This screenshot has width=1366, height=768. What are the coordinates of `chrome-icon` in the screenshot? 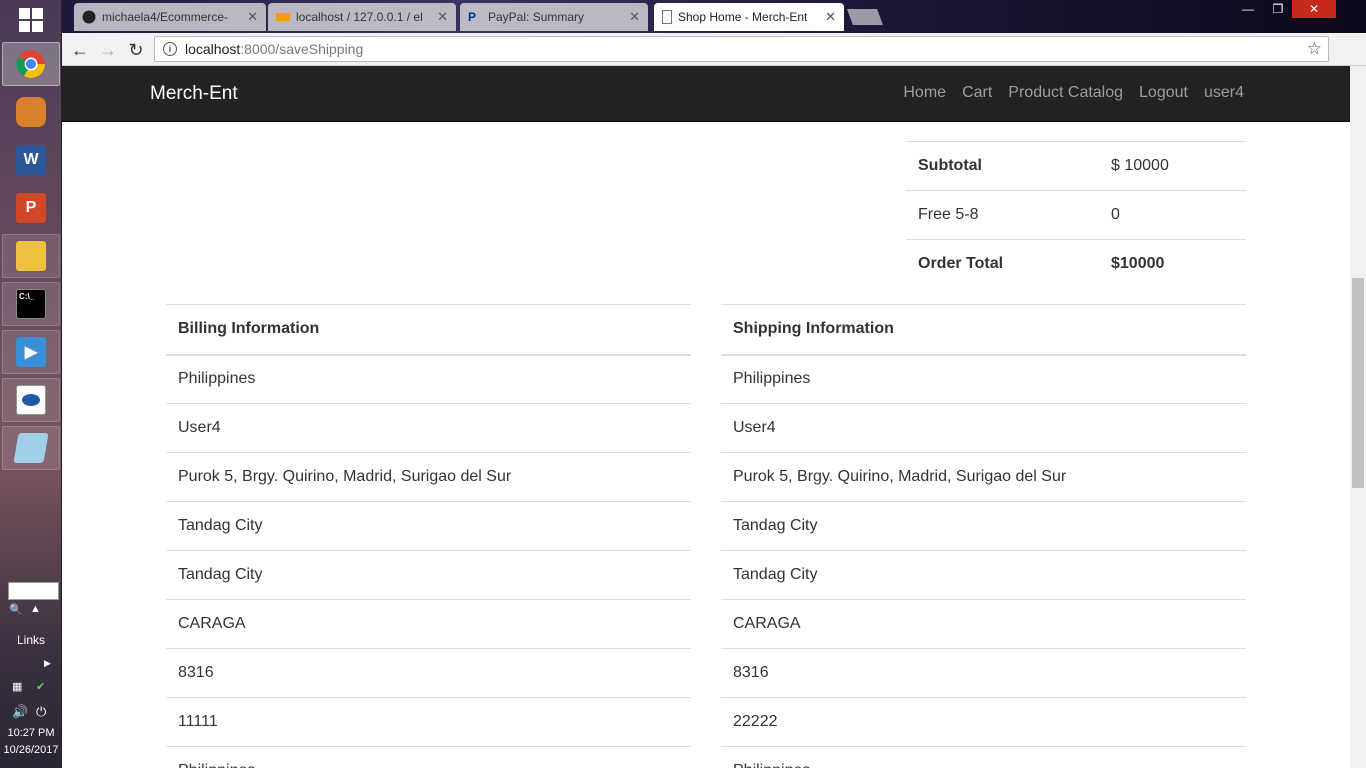 It's located at (30, 64).